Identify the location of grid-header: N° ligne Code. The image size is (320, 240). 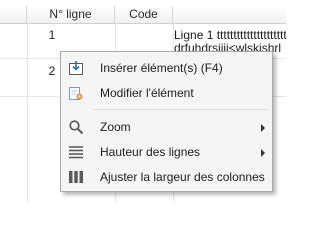
(143, 15).